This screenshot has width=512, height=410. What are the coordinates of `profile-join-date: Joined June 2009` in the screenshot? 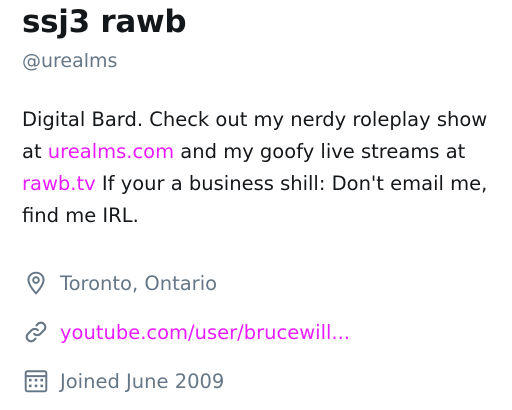 It's located at (123, 381).